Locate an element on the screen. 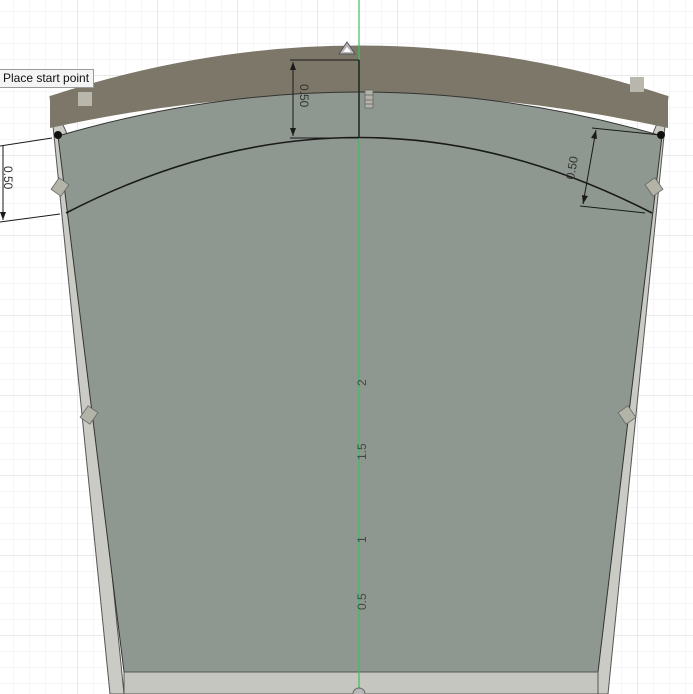 This screenshot has height=694, width=693. vertical-constraint-icon is located at coordinates (369, 99).